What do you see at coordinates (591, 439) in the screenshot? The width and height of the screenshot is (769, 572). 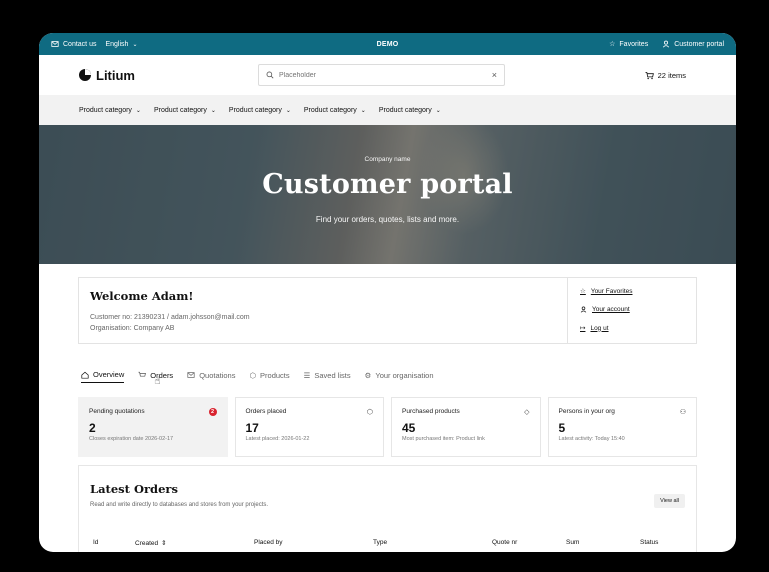 I see `stat-note: Latest activity: Today 15:40` at bounding box center [591, 439].